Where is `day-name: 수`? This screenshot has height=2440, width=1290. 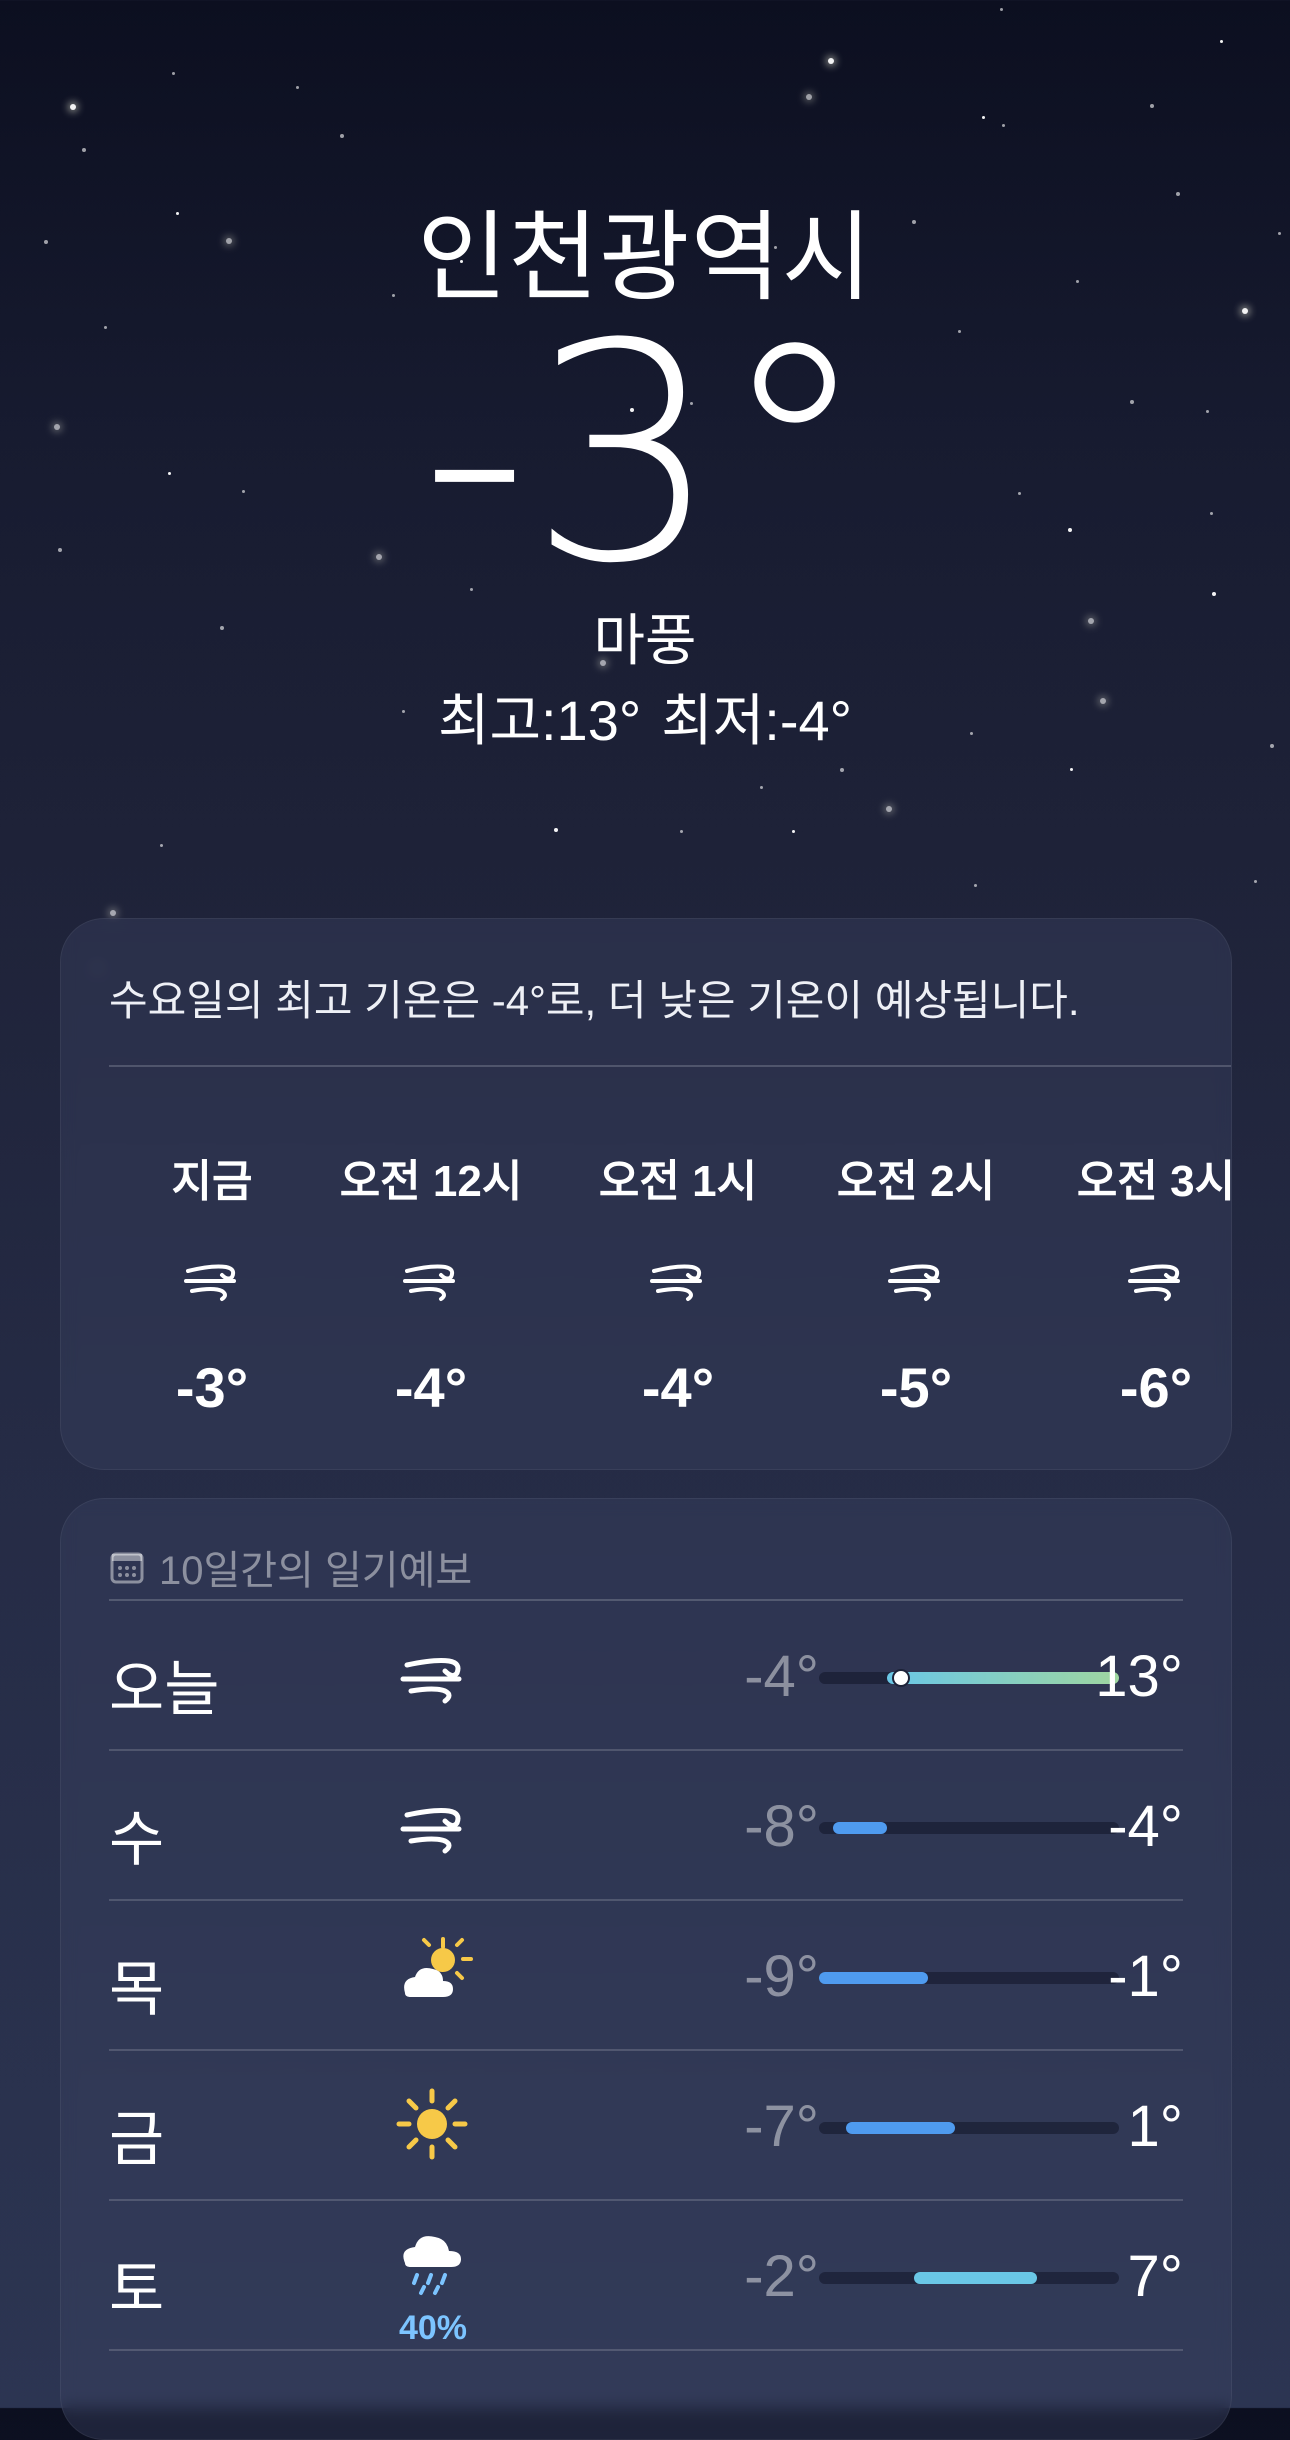
day-name: 수 is located at coordinates (137, 1839).